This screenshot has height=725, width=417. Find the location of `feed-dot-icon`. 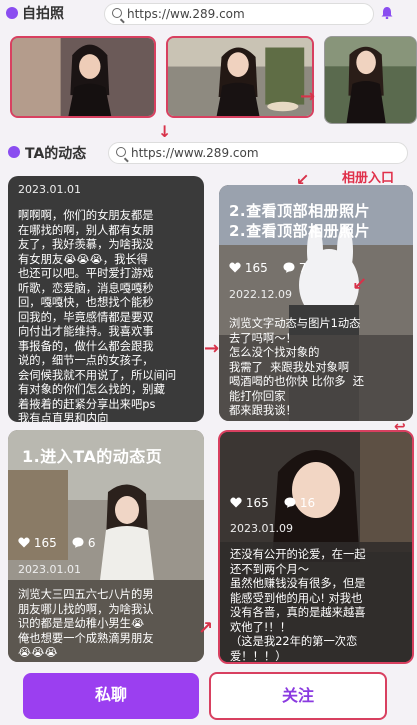

feed-dot-icon is located at coordinates (14, 152).